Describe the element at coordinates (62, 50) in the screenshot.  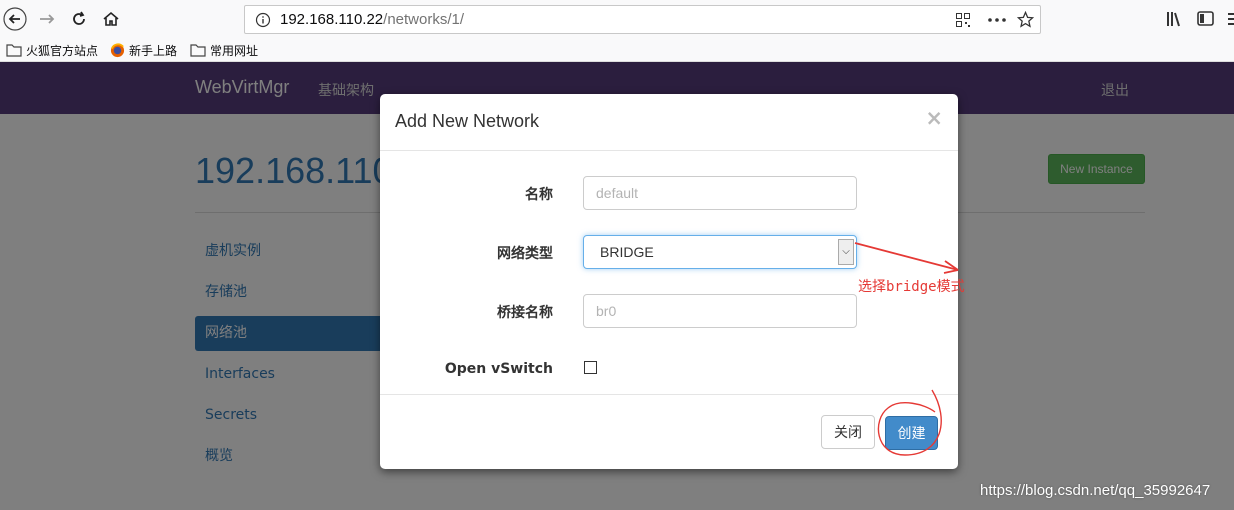
I see `bookmark-label: 火狐官方站点` at that location.